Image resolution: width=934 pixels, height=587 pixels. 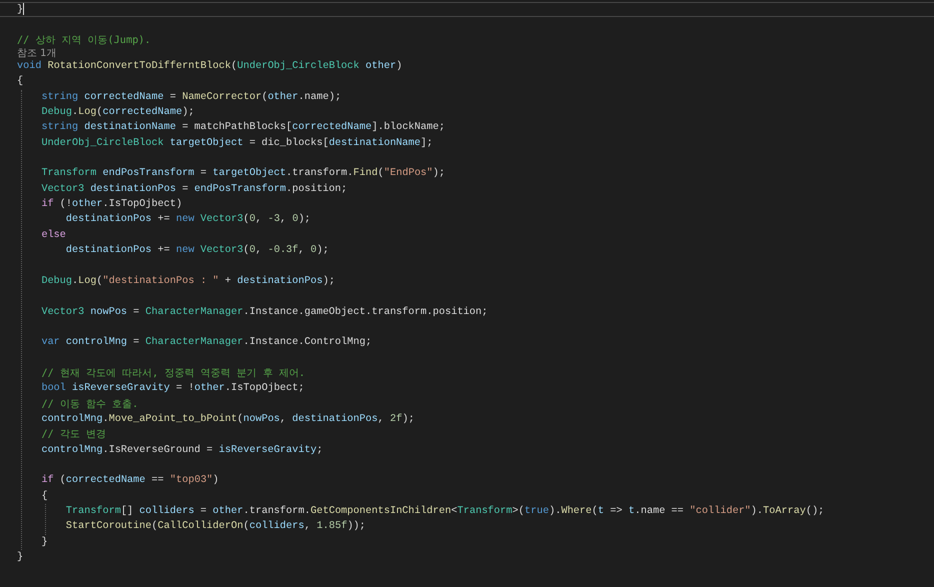 What do you see at coordinates (173, 373) in the screenshot?
I see `code-comment: // 현재 각도에 따라서, 정중력 역중력 분기 후 제어.` at bounding box center [173, 373].